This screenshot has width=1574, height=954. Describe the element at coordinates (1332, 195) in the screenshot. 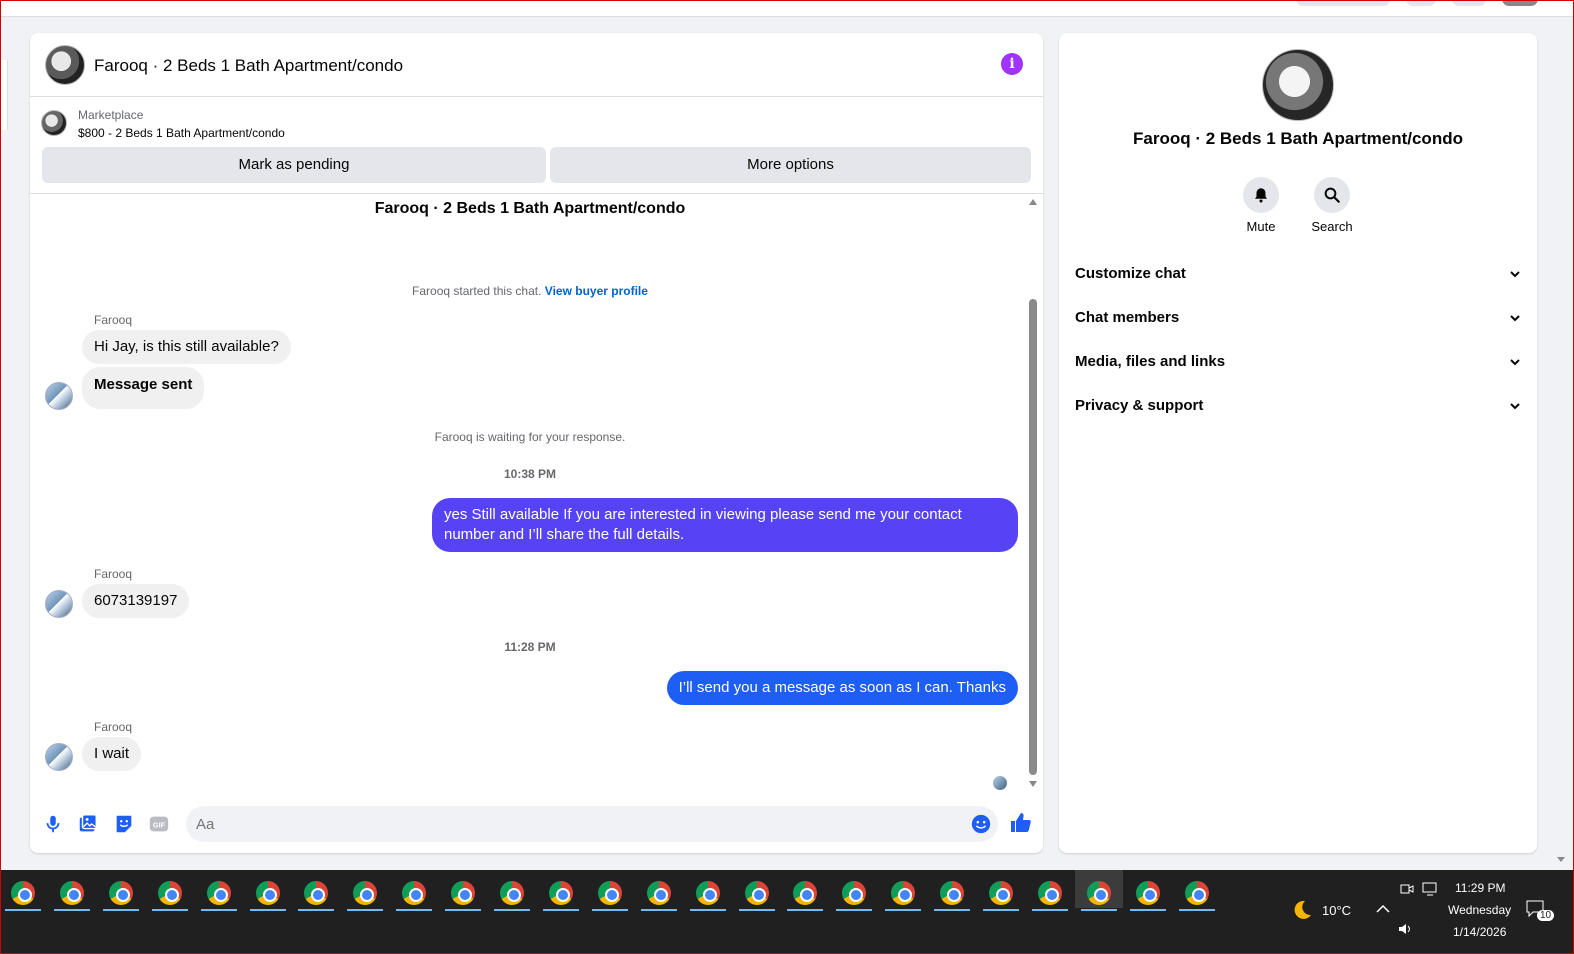

I see `search-icon` at that location.